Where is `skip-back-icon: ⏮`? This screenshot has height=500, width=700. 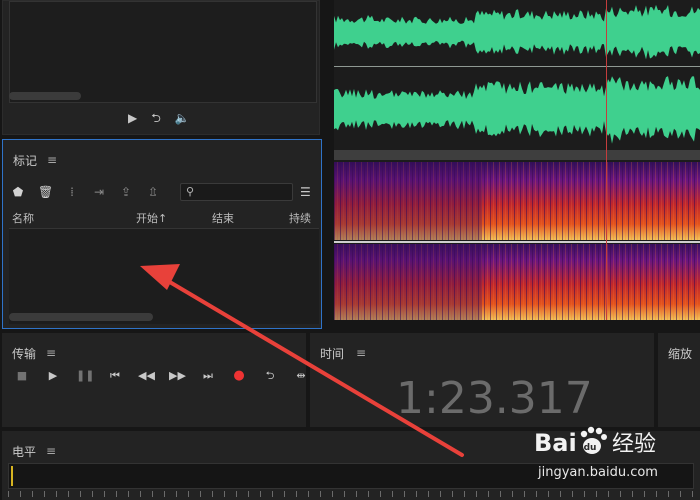
skip-back-icon: ⏮ is located at coordinates (115, 376).